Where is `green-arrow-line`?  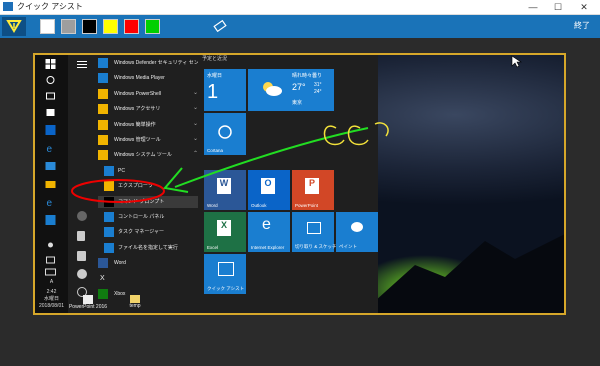
green-arrow-line is located at coordinates (271, 157).